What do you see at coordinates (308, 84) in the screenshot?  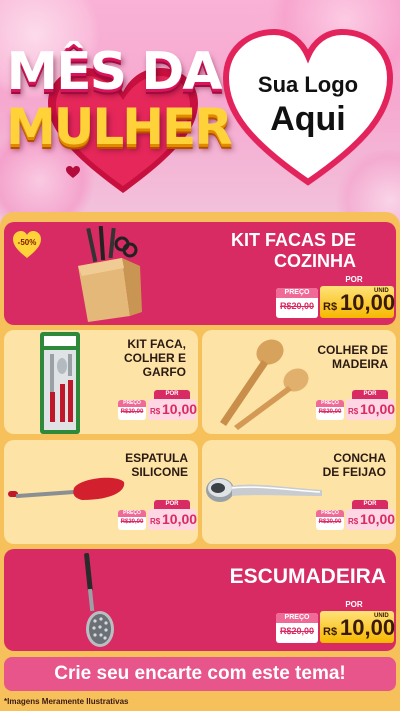 I see `logo-placeholder-line-1: Sua Logo` at bounding box center [308, 84].